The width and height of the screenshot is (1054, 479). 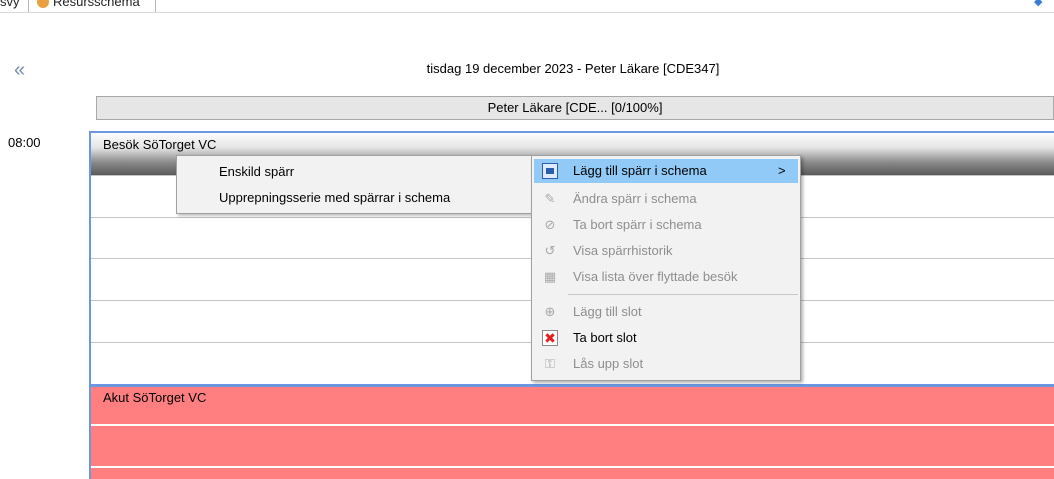 What do you see at coordinates (666, 364) in the screenshot?
I see `menu-item-unlock-slot: ⚿ Lås upp slot` at bounding box center [666, 364].